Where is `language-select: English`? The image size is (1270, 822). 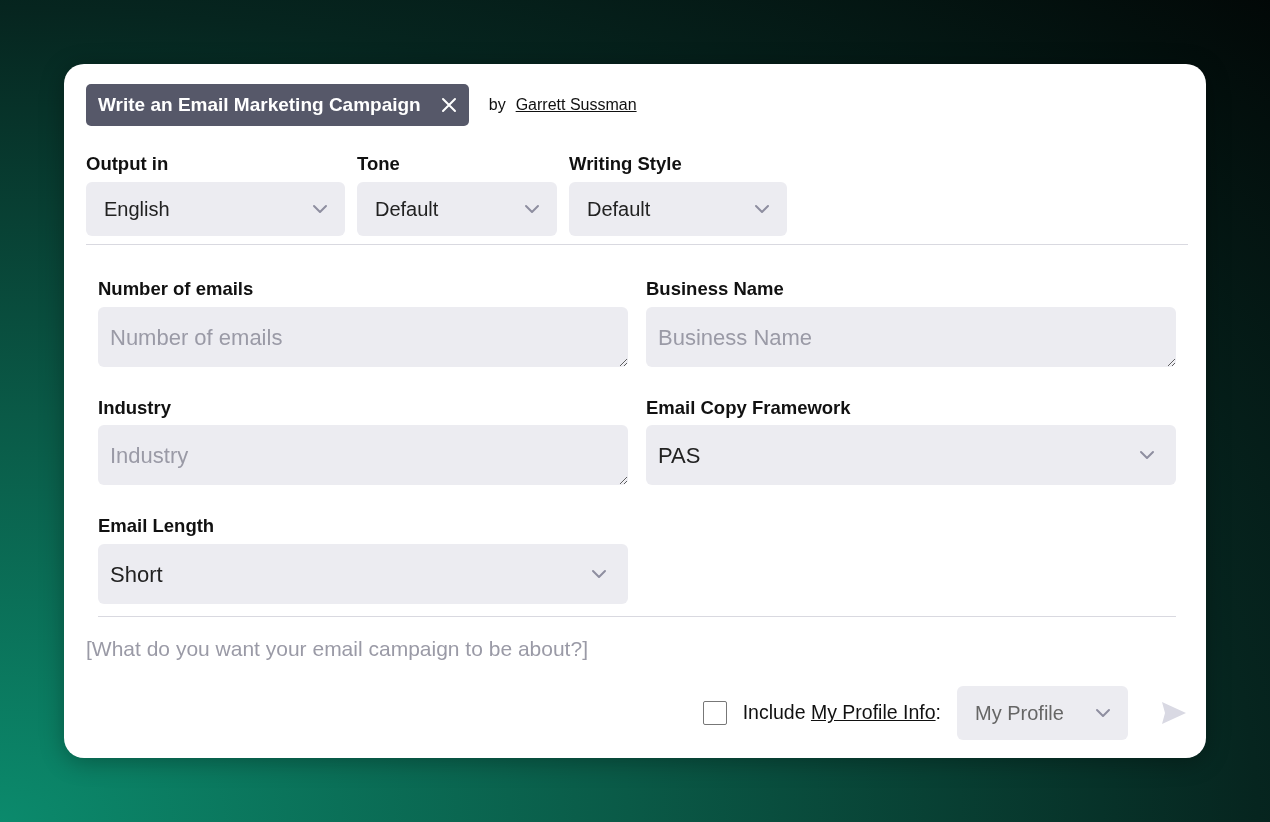
language-select: English is located at coordinates (215, 208).